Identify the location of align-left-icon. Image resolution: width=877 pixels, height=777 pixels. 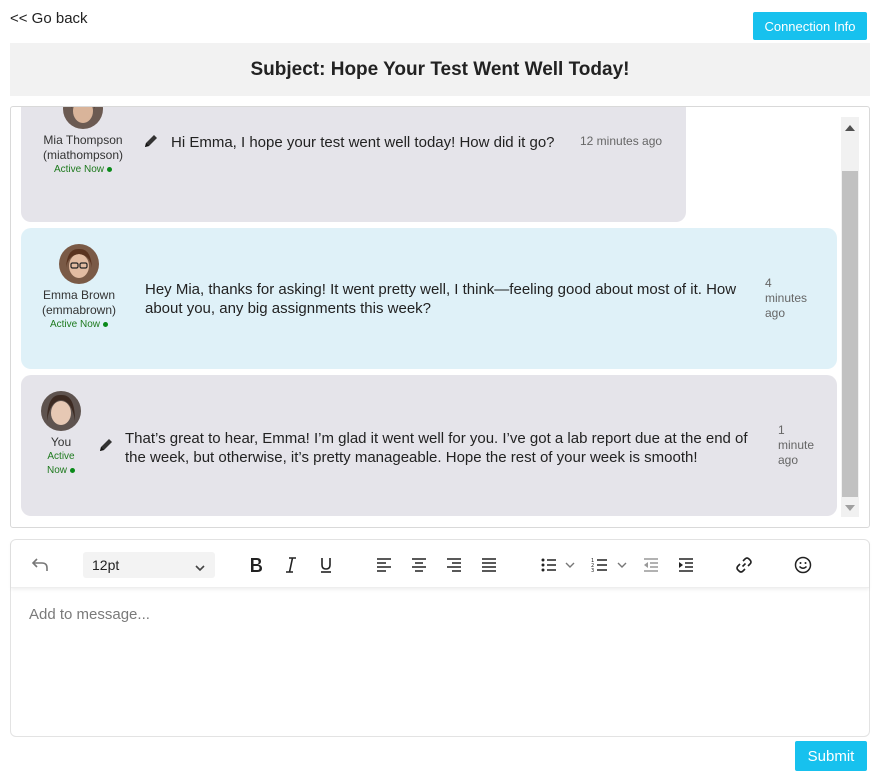
(384, 565).